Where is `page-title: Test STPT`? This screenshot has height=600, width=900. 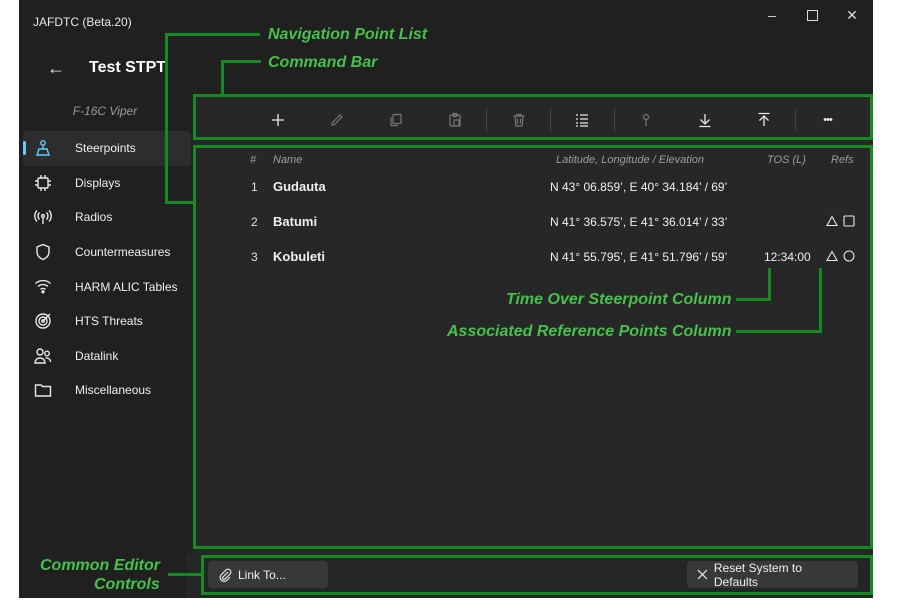
page-title: Test STPT is located at coordinates (128, 67).